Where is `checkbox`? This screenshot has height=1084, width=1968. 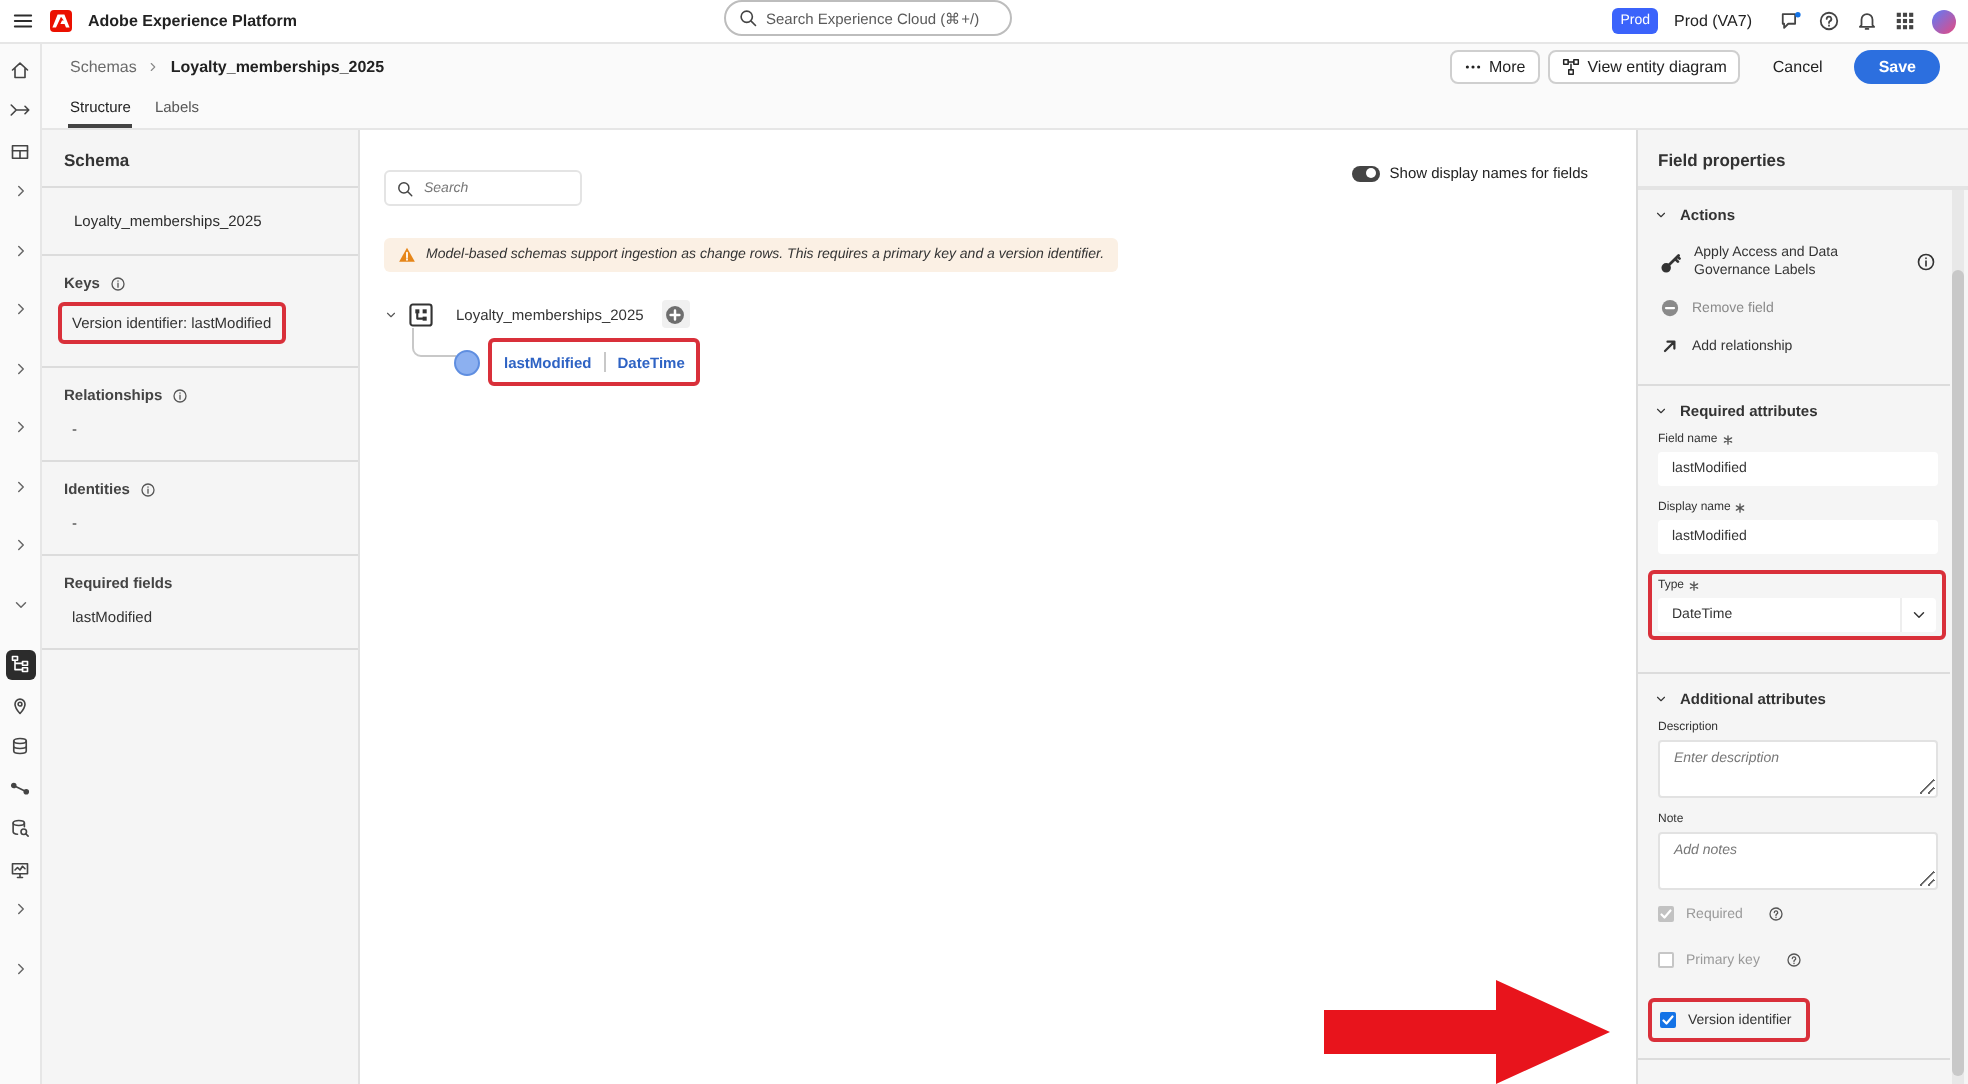 checkbox is located at coordinates (1668, 1020).